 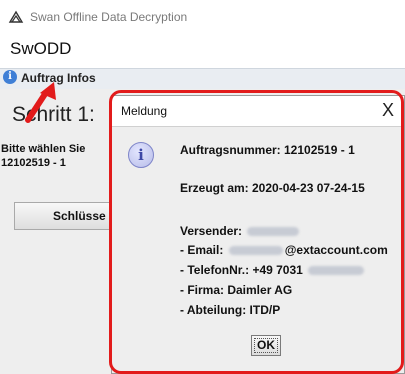 I want to click on key-button: Schlüsse, so click(x=69, y=216).